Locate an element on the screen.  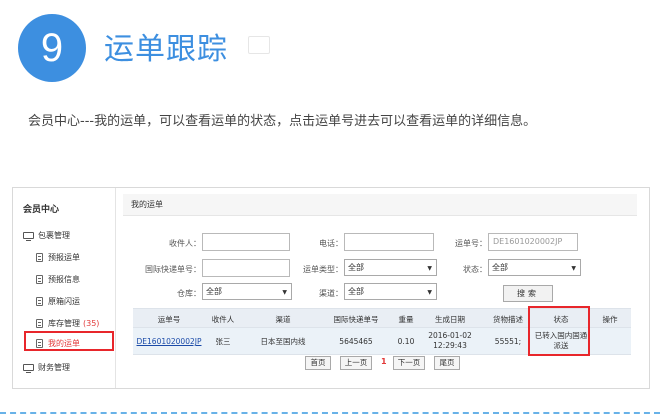
sidebar-header: 会员中心 is located at coordinates (41, 210).